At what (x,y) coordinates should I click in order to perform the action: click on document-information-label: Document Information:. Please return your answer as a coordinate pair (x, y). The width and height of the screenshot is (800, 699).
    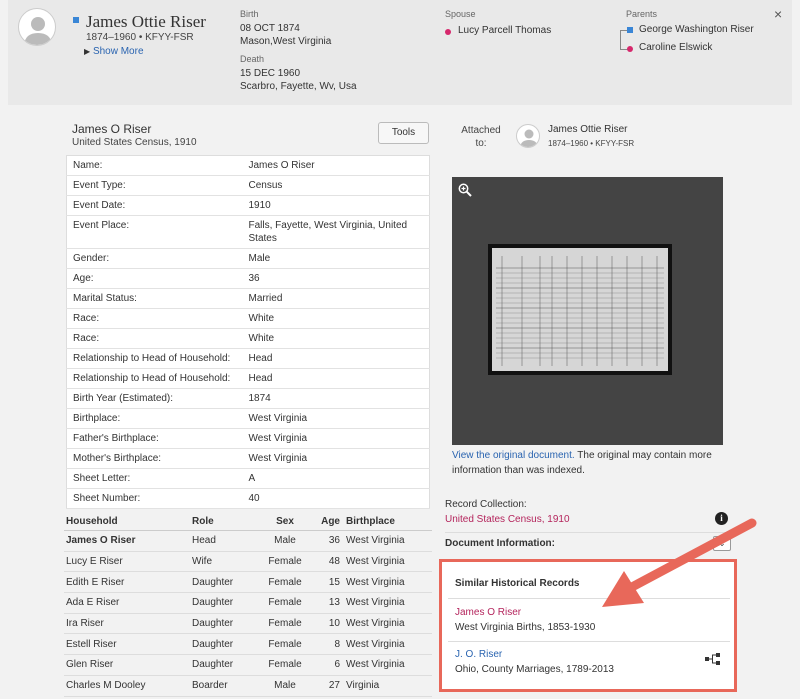
    Looking at the image, I should click on (500, 543).